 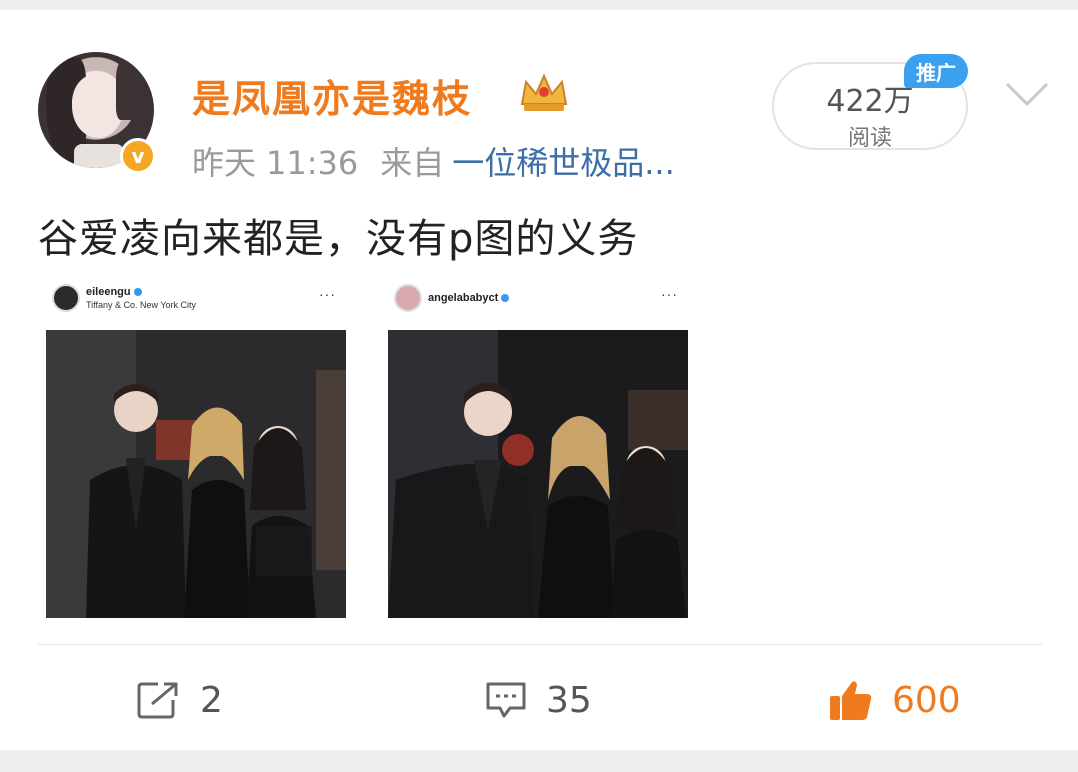 What do you see at coordinates (540, 644) in the screenshot?
I see `footer-divider` at bounding box center [540, 644].